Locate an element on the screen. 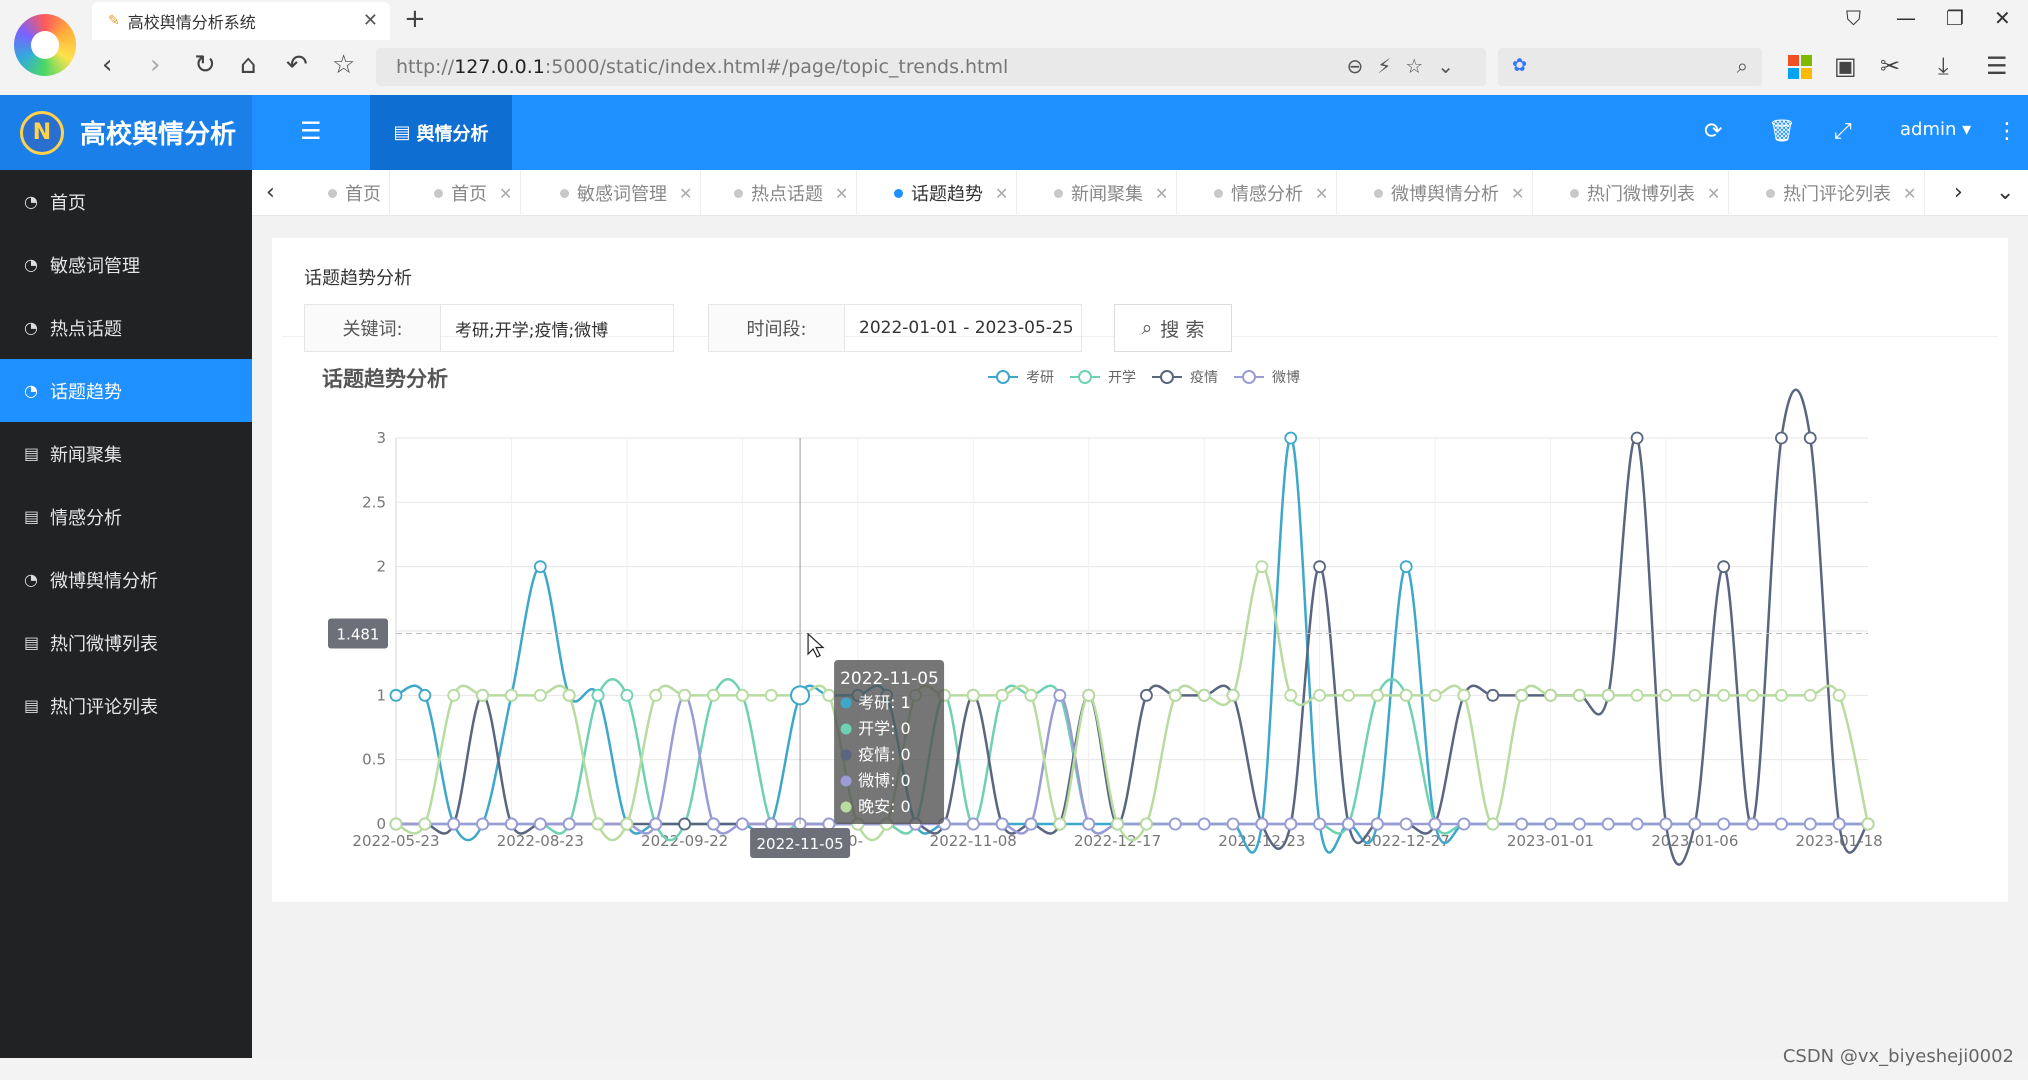 This screenshot has height=1080, width=2028. refresh-icon: ⟳ is located at coordinates (1713, 131).